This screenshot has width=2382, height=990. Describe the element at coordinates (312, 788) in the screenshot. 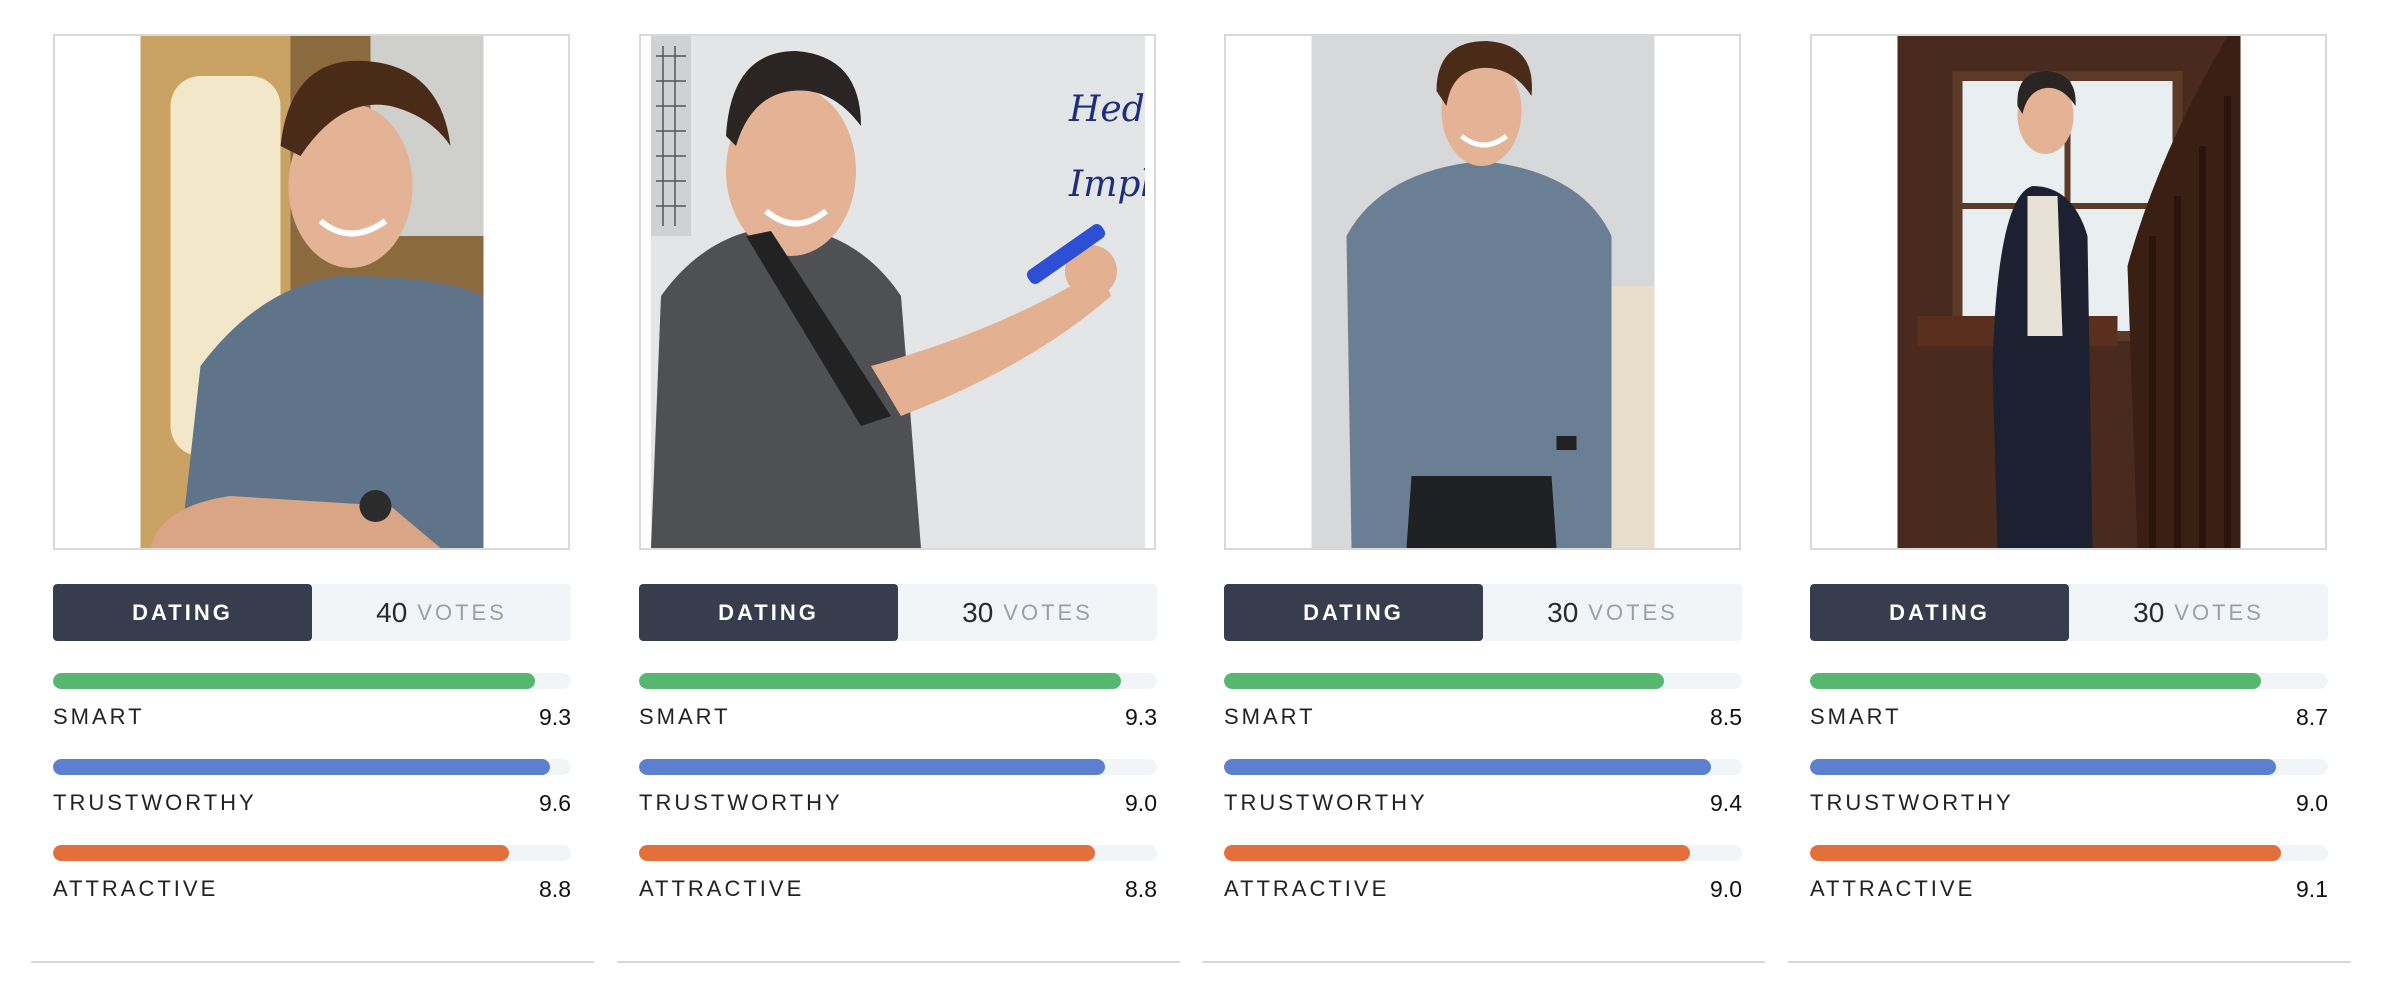

I see `metric-trustworthy: TRUSTWORTHY 9.6` at that location.